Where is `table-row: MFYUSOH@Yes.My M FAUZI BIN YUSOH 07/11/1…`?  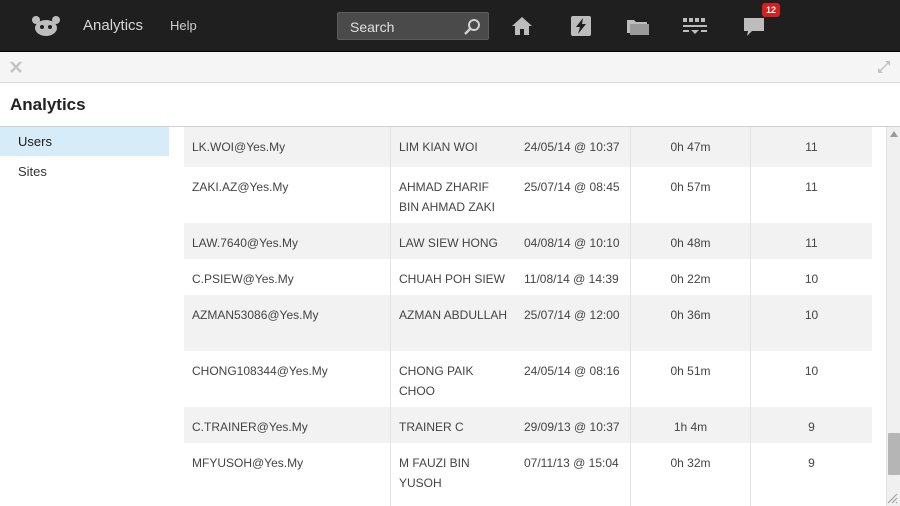 table-row: MFYUSOH@Yes.My M FAUZI BIN YUSOH 07/11/1… is located at coordinates (528, 474).